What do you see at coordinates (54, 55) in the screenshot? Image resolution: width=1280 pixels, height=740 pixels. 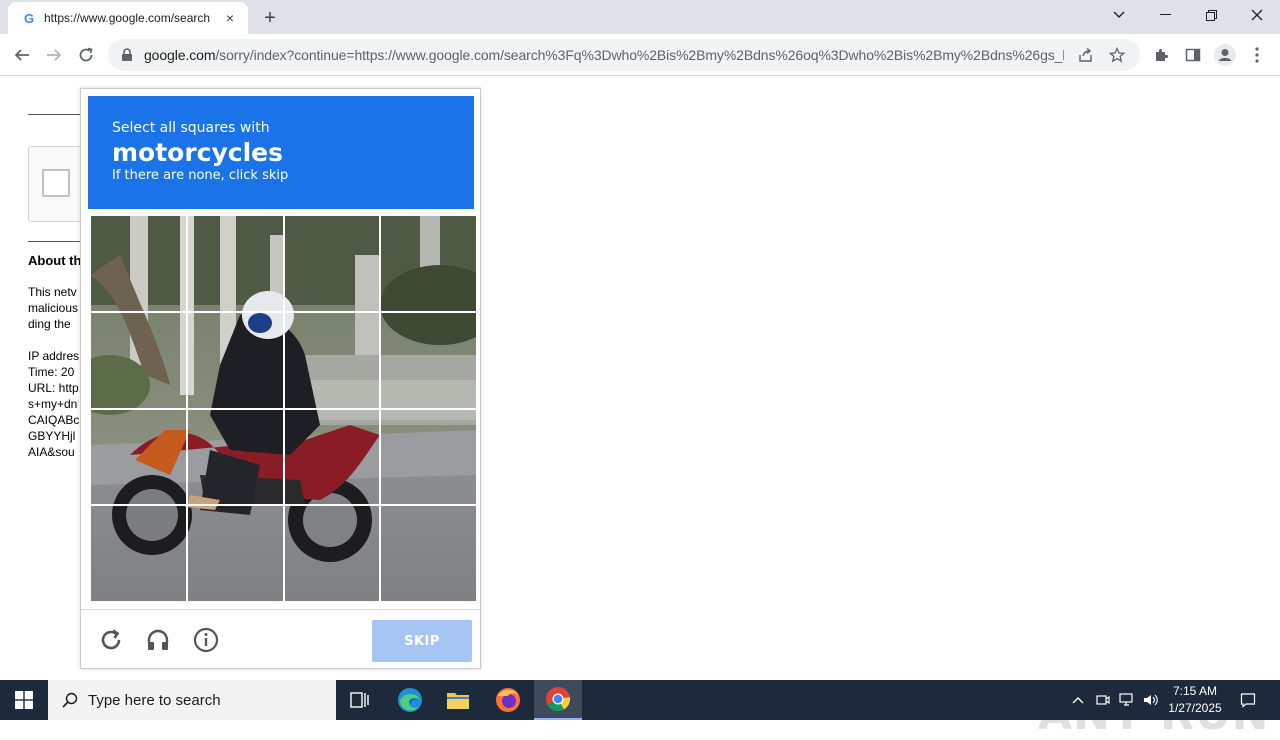 I see `forward-arrow-icon` at bounding box center [54, 55].